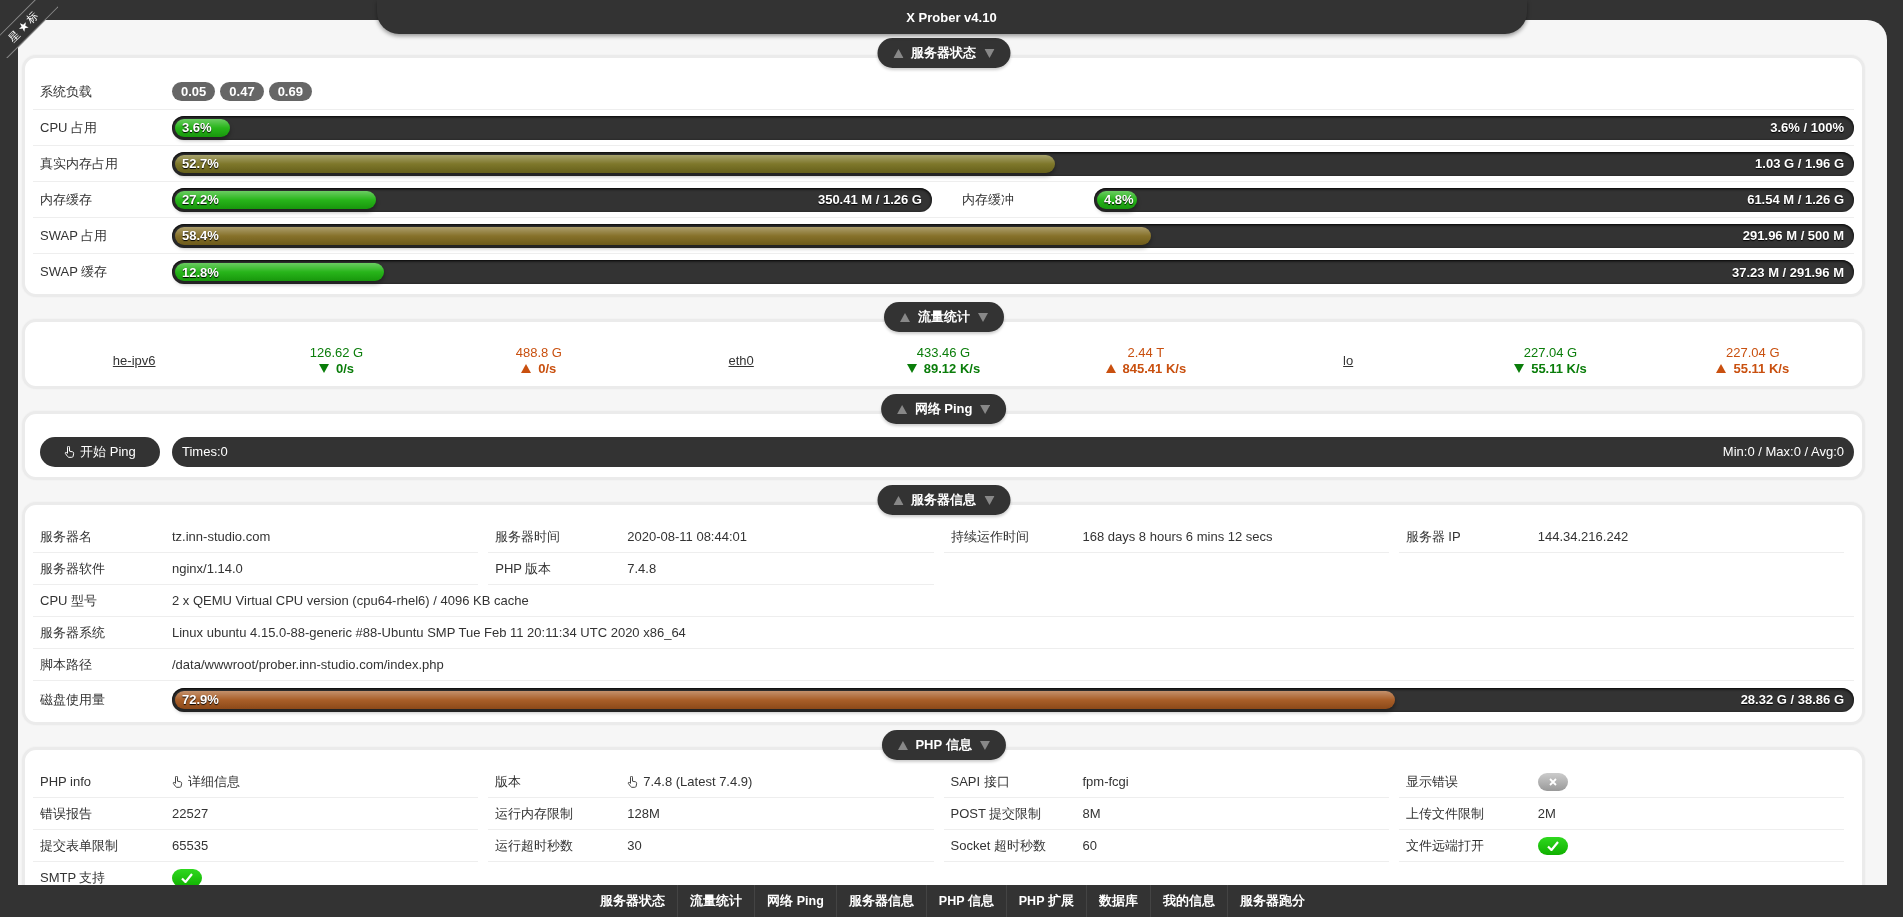 This screenshot has width=1903, height=917. Describe the element at coordinates (207, 568) in the screenshot. I see `field-value: nginx/1.14.0` at that location.